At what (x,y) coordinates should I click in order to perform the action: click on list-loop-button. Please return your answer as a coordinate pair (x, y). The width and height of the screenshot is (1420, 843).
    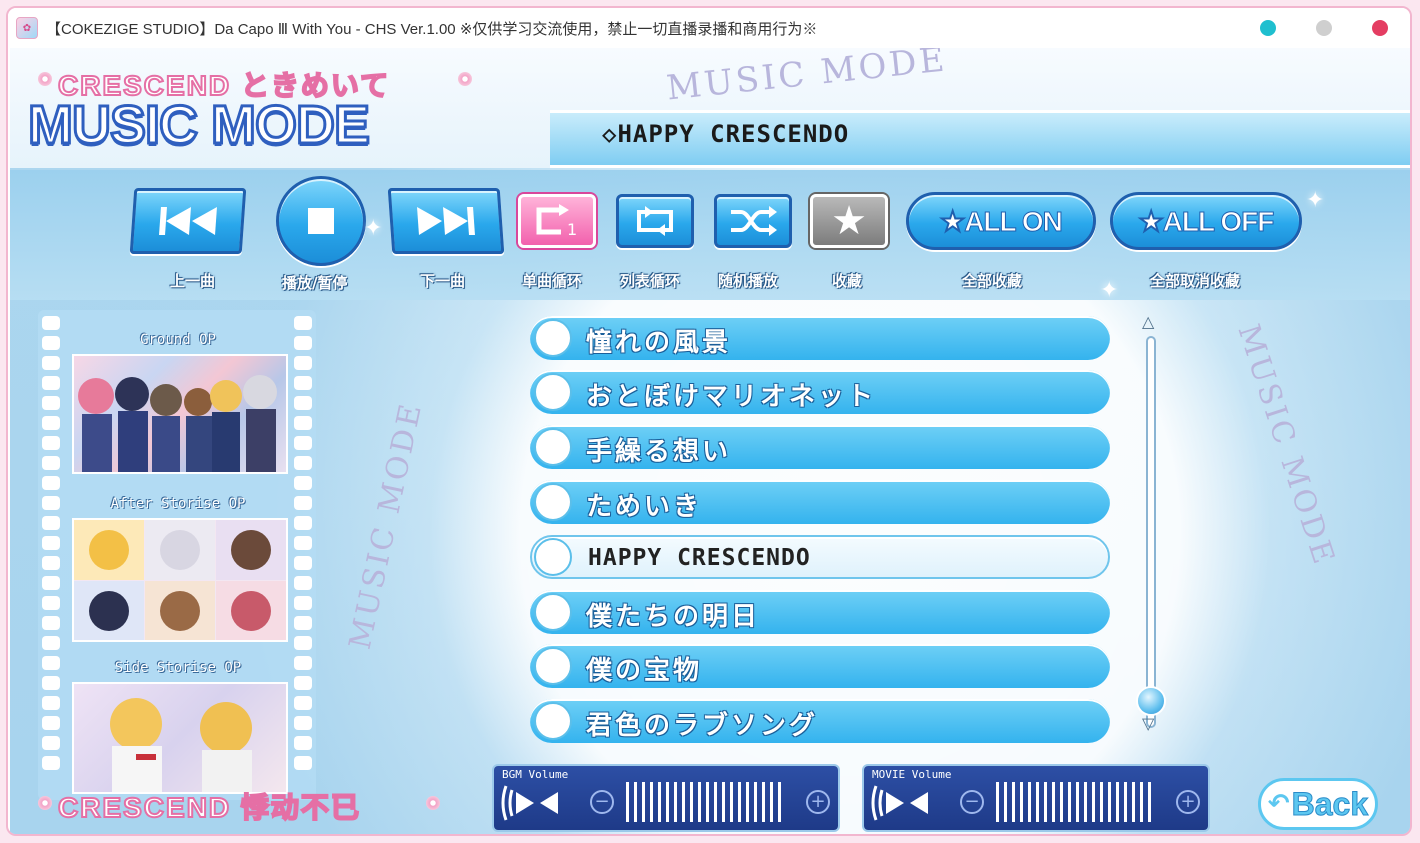
    Looking at the image, I should click on (655, 221).